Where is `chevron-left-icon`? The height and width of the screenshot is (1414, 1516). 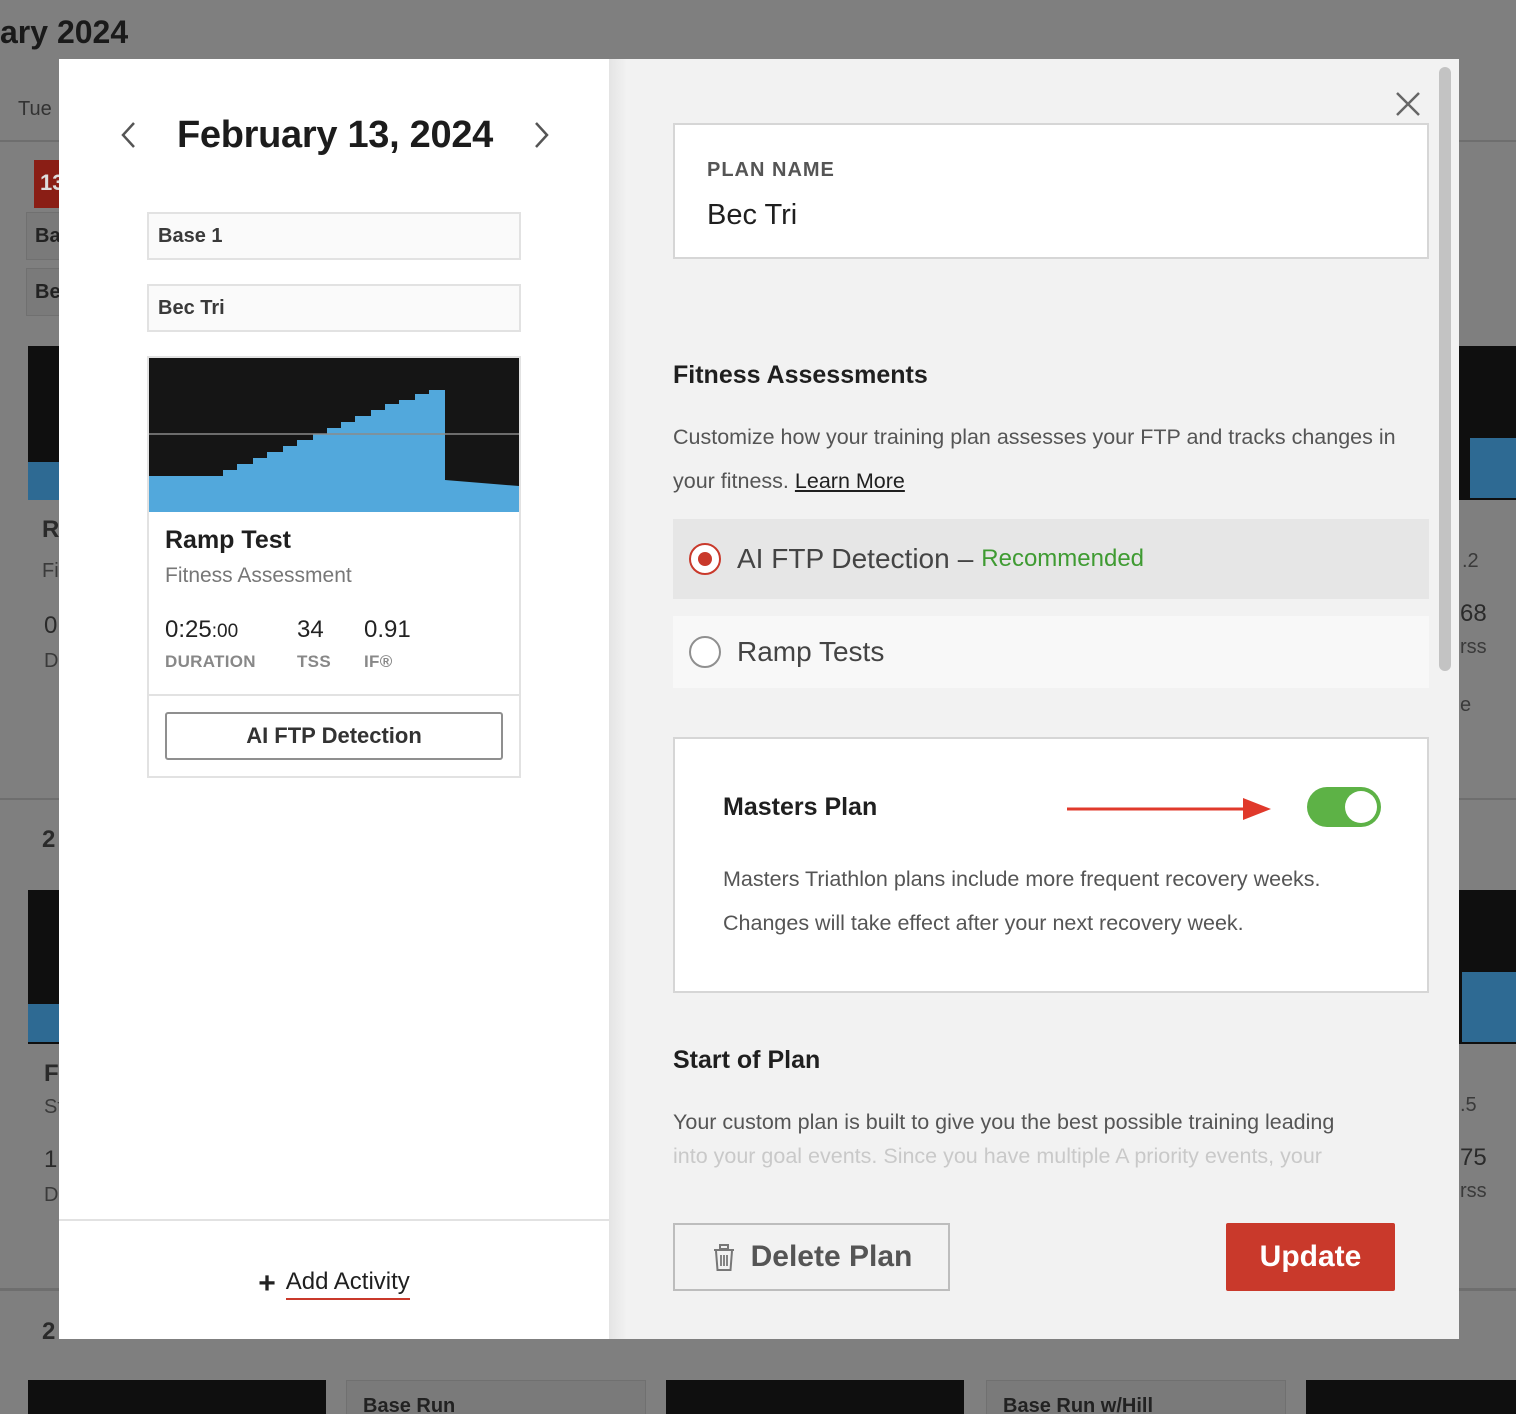 chevron-left-icon is located at coordinates (128, 135).